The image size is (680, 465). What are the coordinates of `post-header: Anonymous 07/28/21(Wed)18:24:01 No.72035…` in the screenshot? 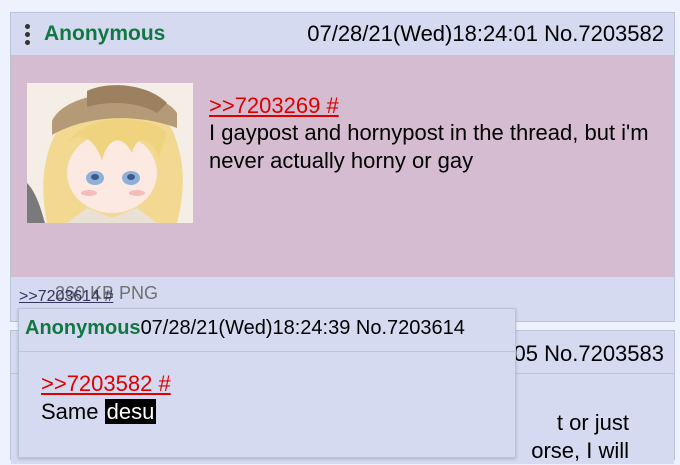 It's located at (342, 34).